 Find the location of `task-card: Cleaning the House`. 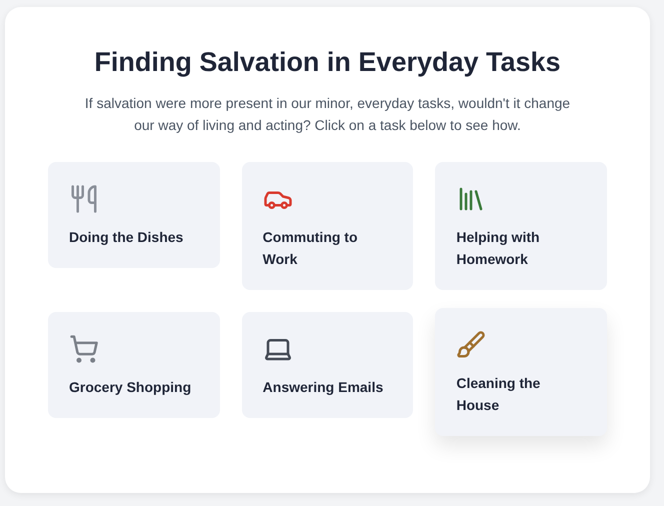

task-card: Cleaning the House is located at coordinates (521, 372).